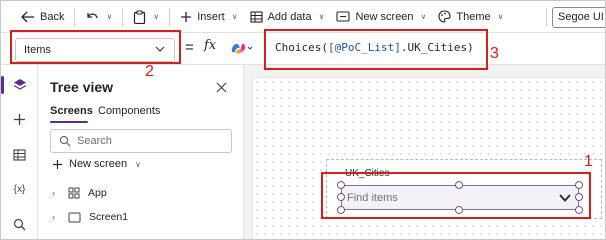  What do you see at coordinates (71, 111) in the screenshot?
I see `tab-screens: Screens` at bounding box center [71, 111].